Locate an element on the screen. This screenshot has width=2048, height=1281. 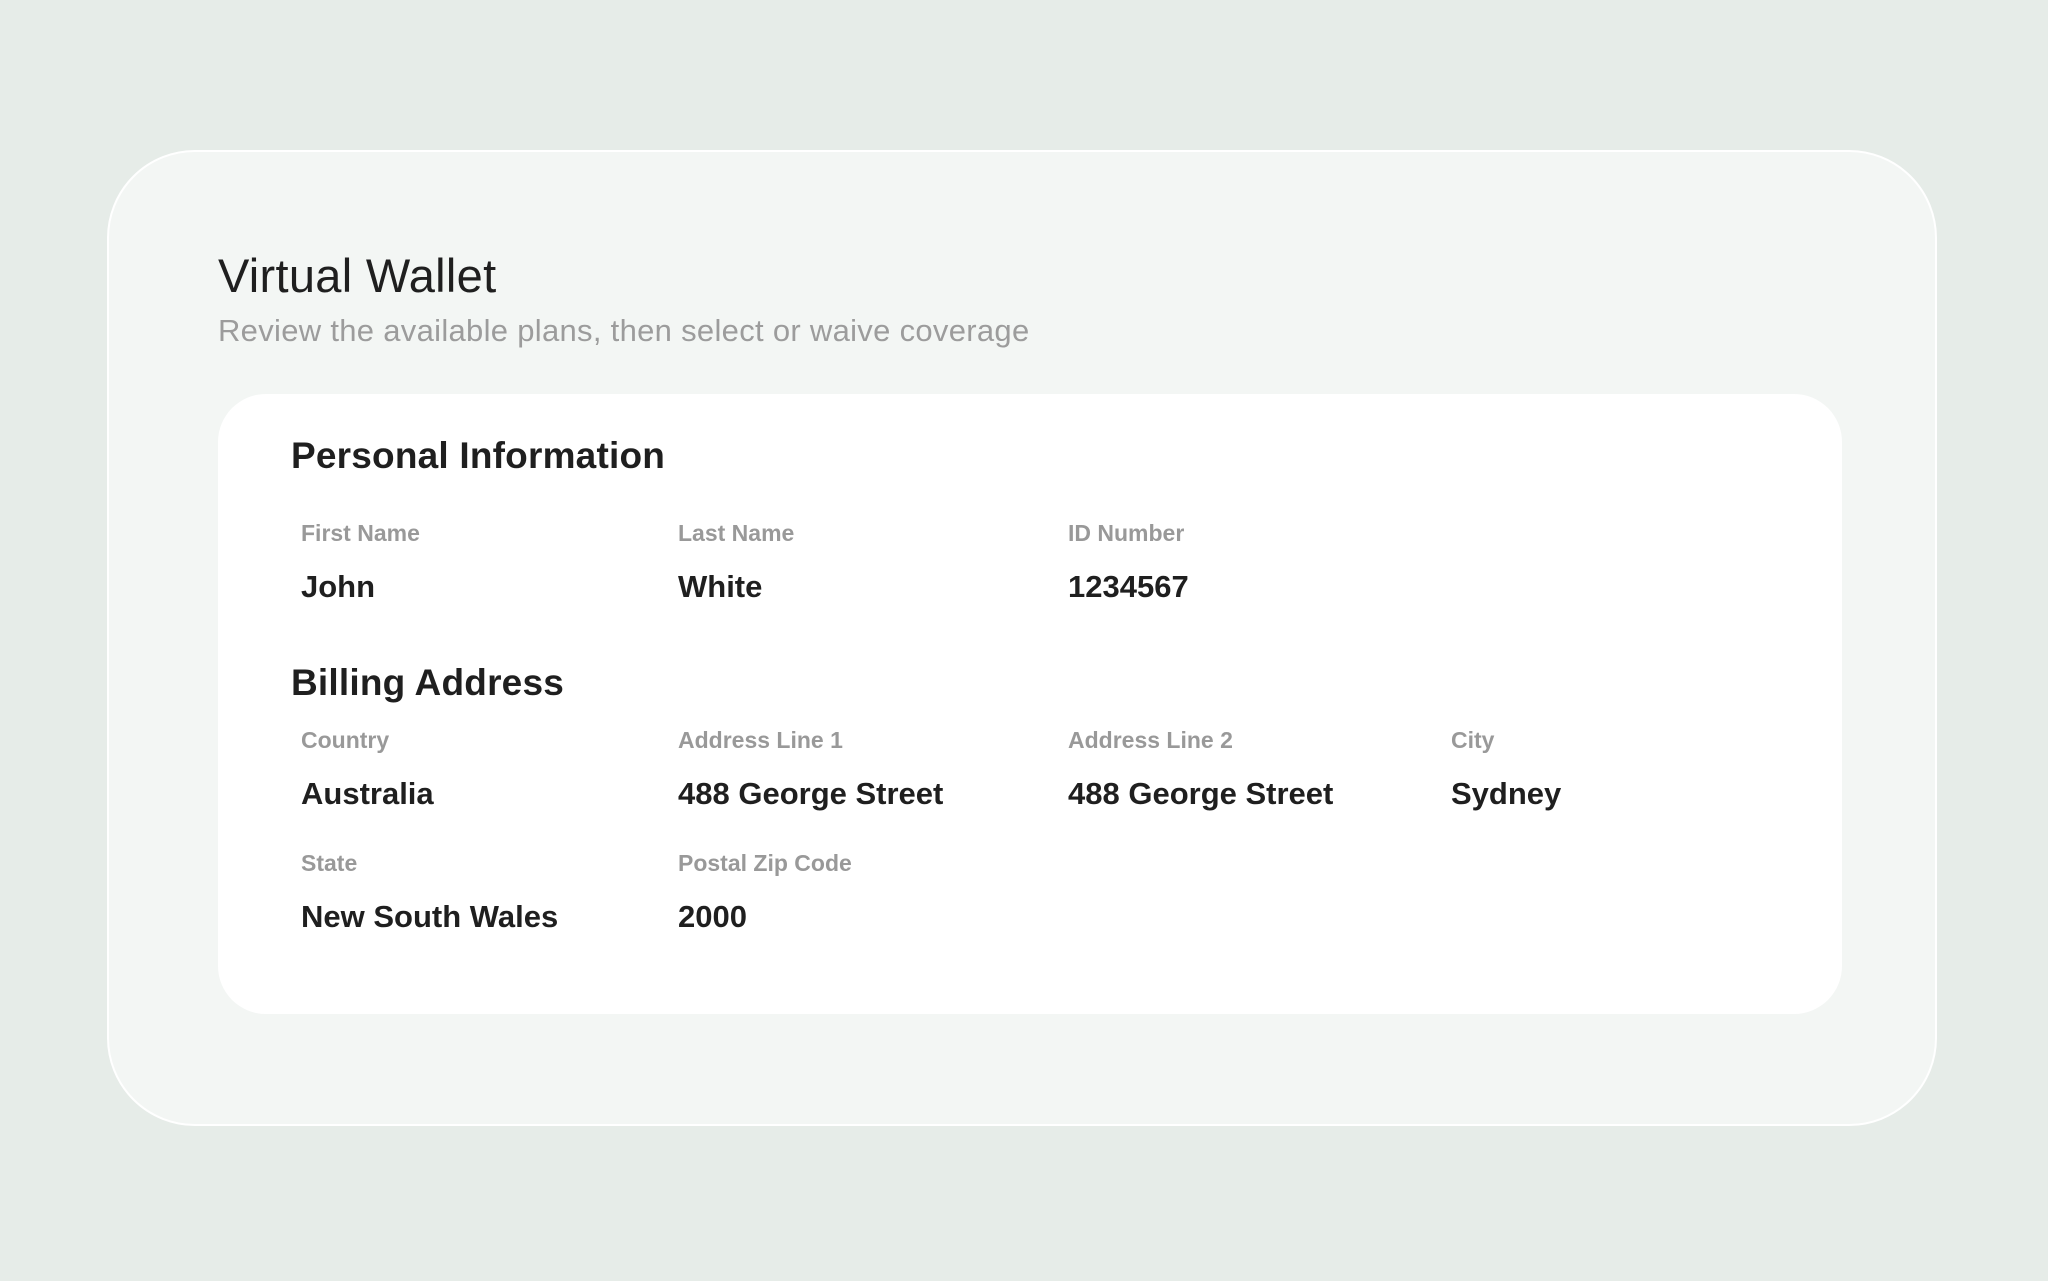
state-value: New South Wales is located at coordinates (430, 916).